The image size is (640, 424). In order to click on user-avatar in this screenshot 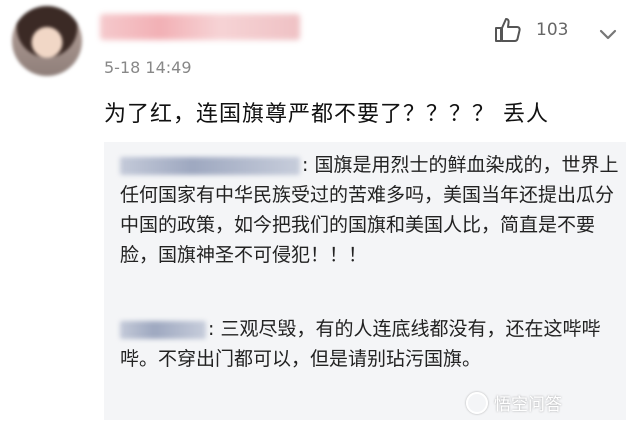, I will do `click(47, 41)`.